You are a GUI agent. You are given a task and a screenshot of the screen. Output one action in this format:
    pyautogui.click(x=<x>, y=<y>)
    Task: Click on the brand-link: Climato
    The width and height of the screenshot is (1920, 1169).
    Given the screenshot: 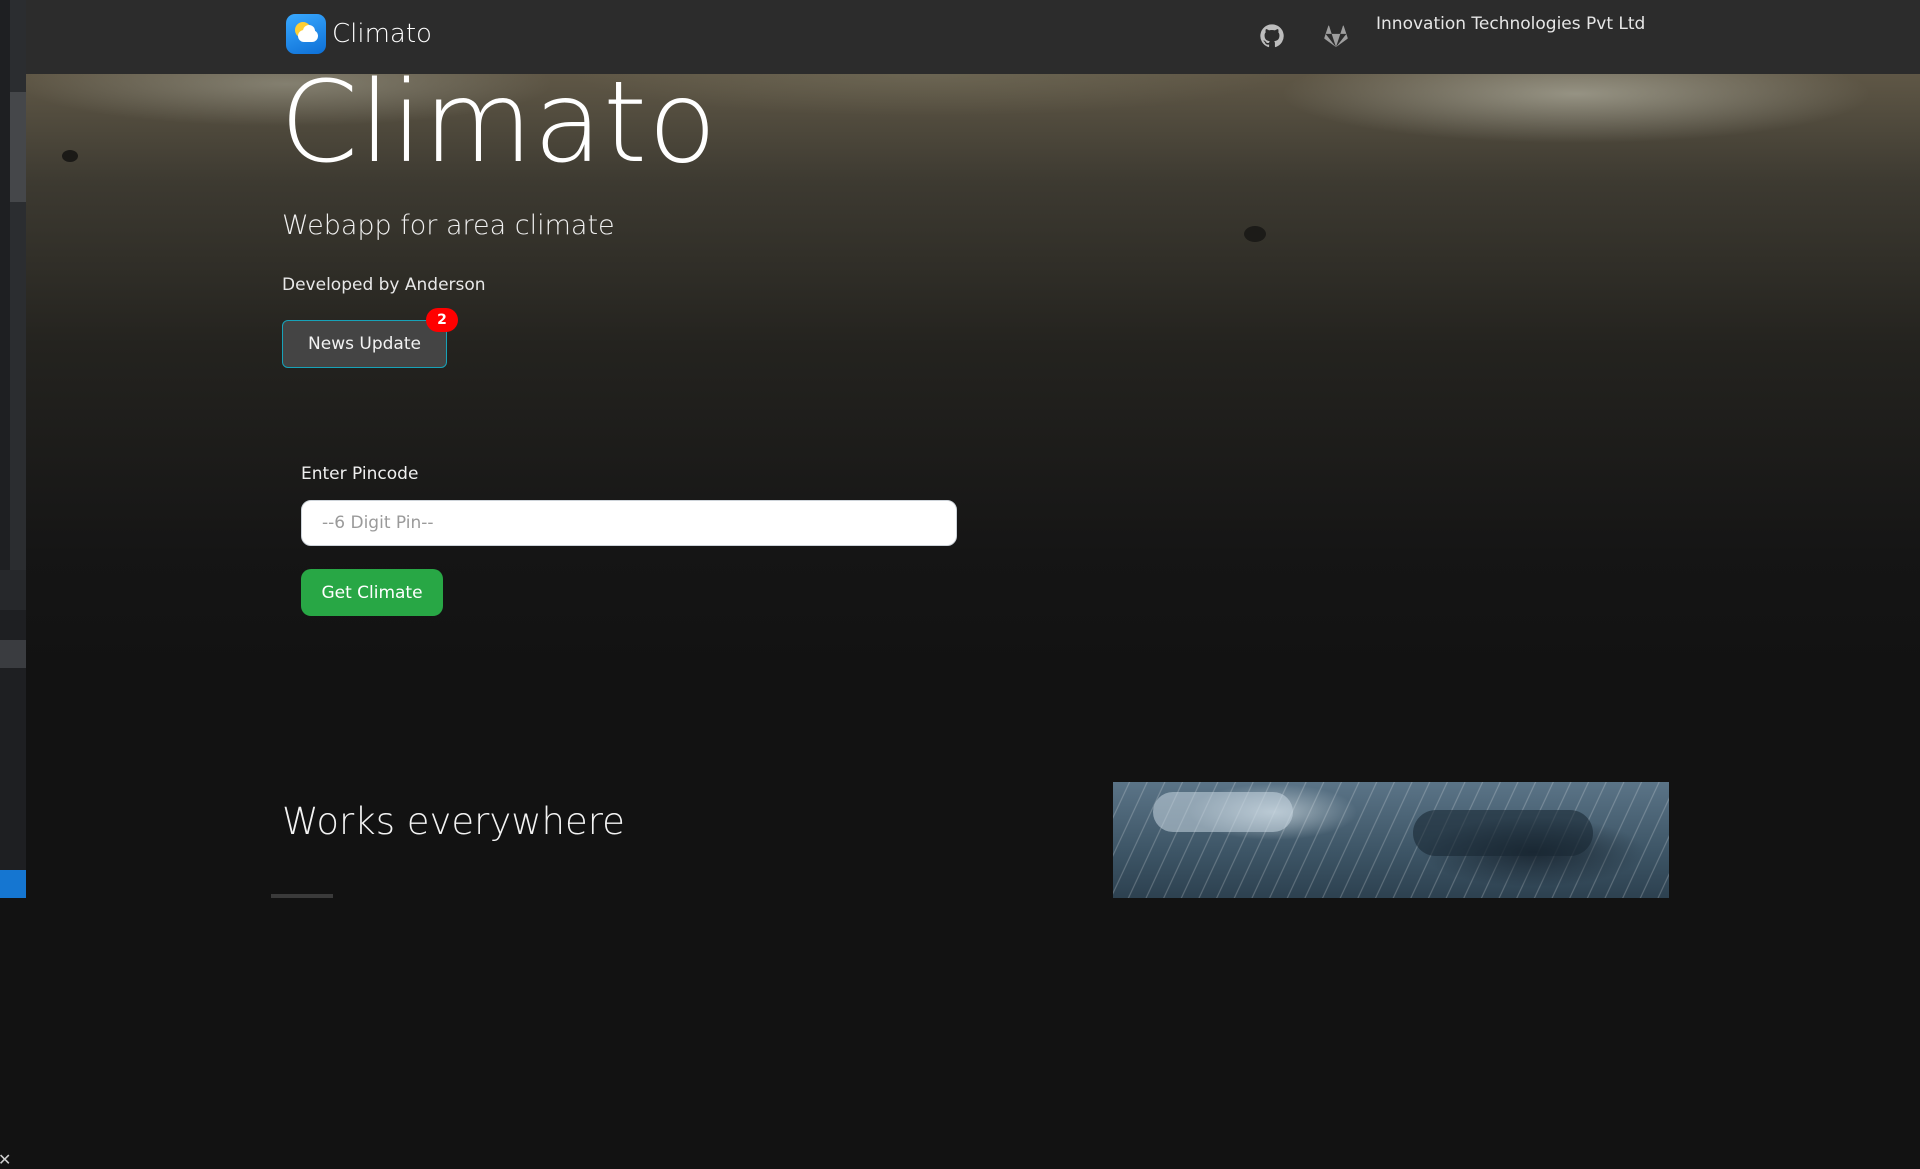 What is the action you would take?
    pyautogui.click(x=359, y=34)
    